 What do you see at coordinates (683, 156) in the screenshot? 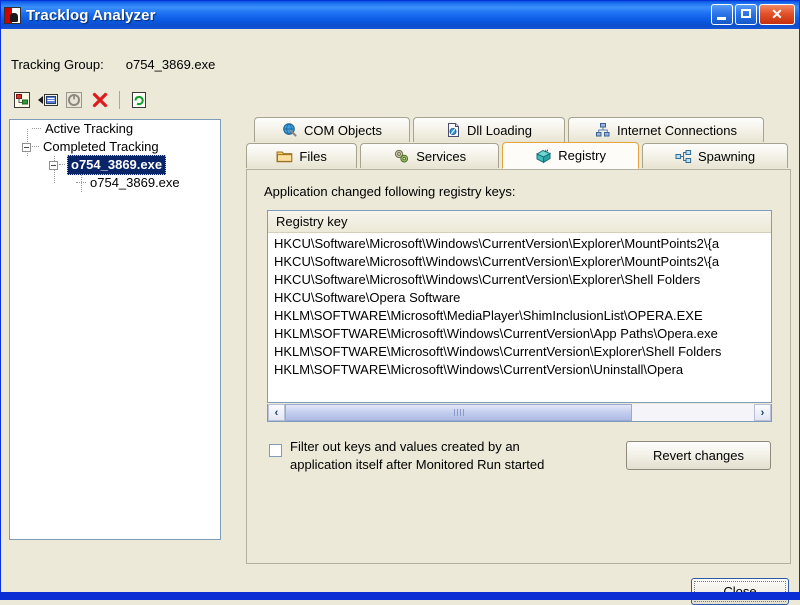
I see `spawning-icon` at bounding box center [683, 156].